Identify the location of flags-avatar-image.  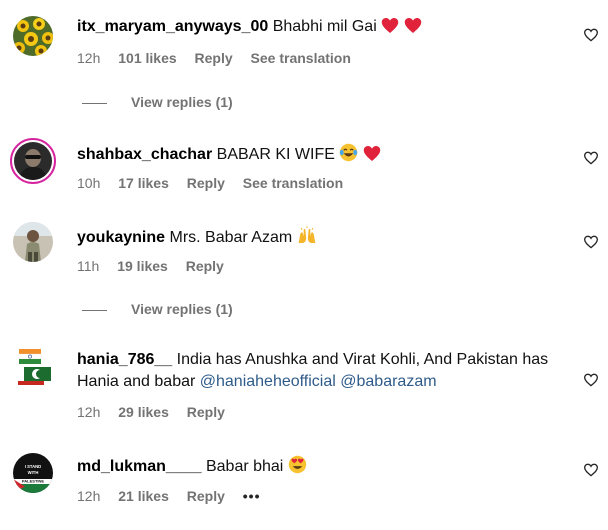
(33, 367).